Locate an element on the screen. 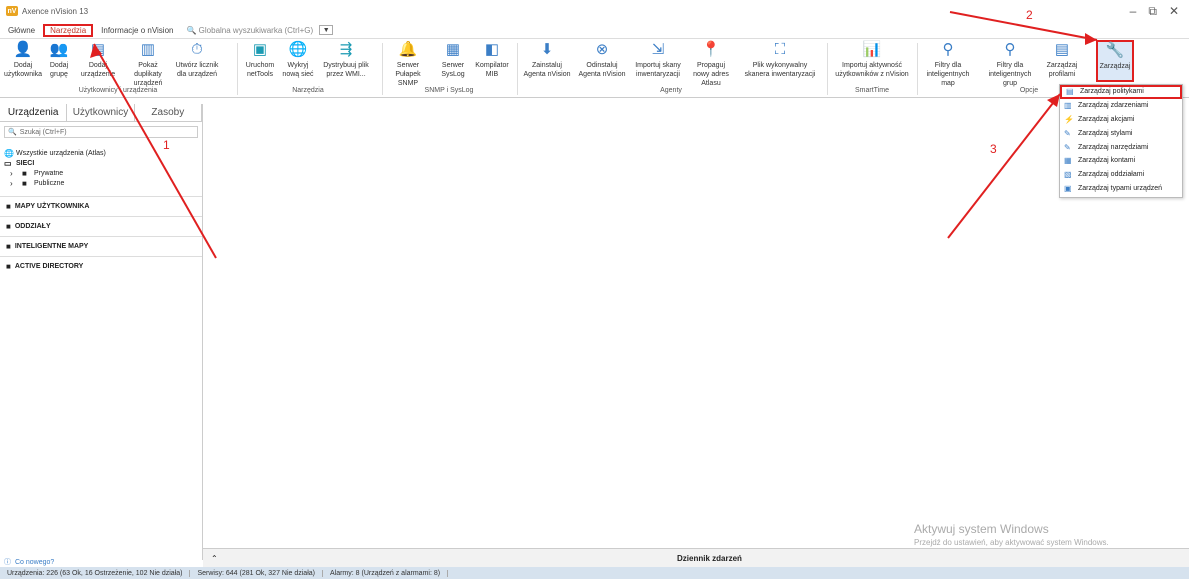 This screenshot has height=579, width=1189. annotation-2: 2 is located at coordinates (1029, 15).